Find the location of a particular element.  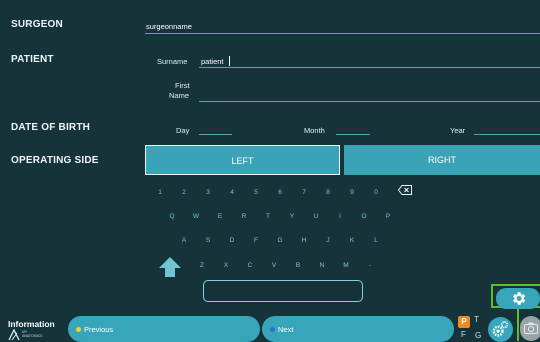

letter-g: G is located at coordinates (478, 335).